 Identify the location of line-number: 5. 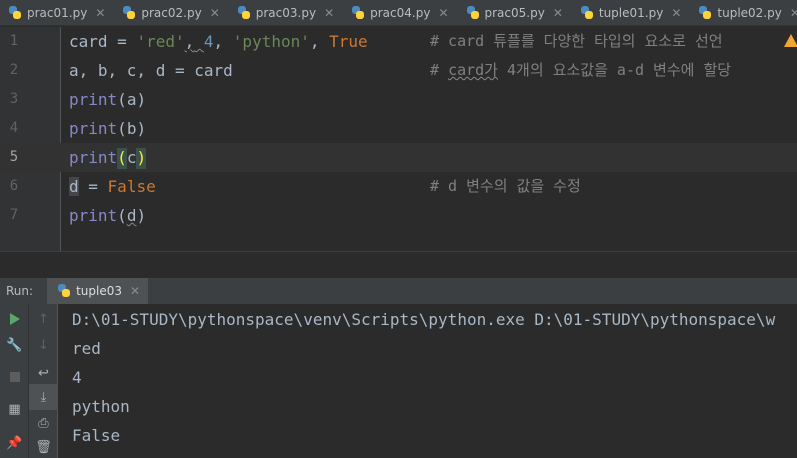
(14, 157).